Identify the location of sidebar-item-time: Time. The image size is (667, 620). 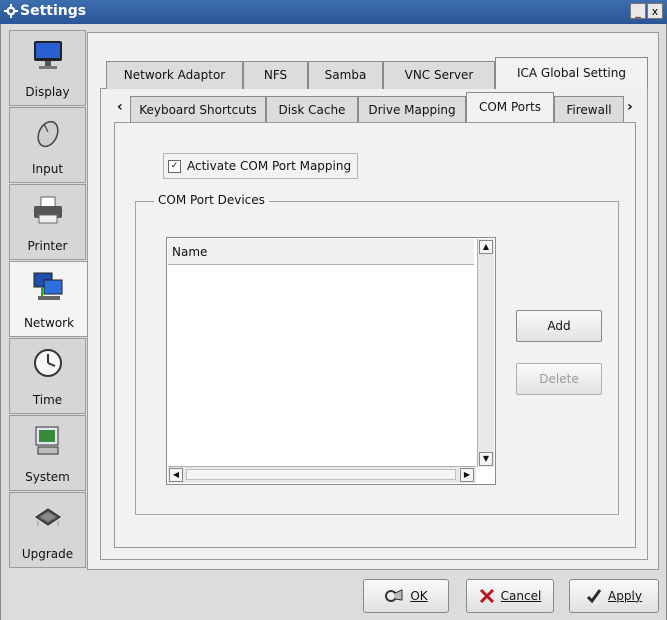
(47, 376).